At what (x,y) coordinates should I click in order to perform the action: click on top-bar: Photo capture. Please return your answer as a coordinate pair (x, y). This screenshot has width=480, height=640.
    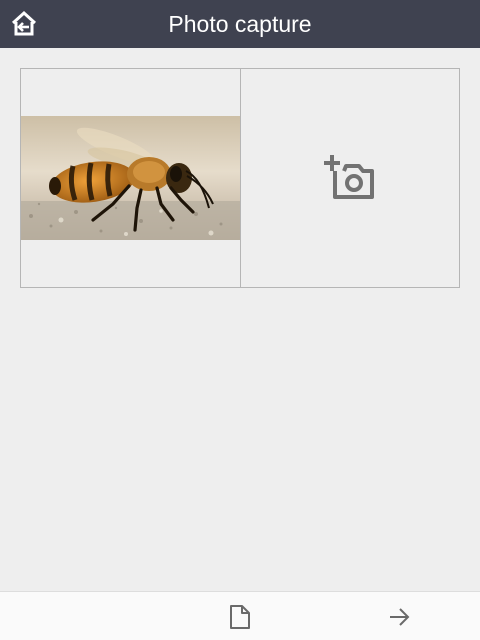
    Looking at the image, I should click on (240, 24).